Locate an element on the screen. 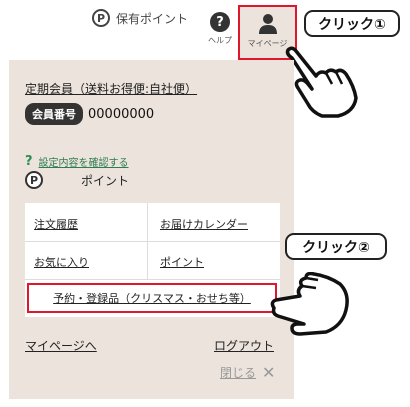  points-row: P ポイント is located at coordinates (77, 180).